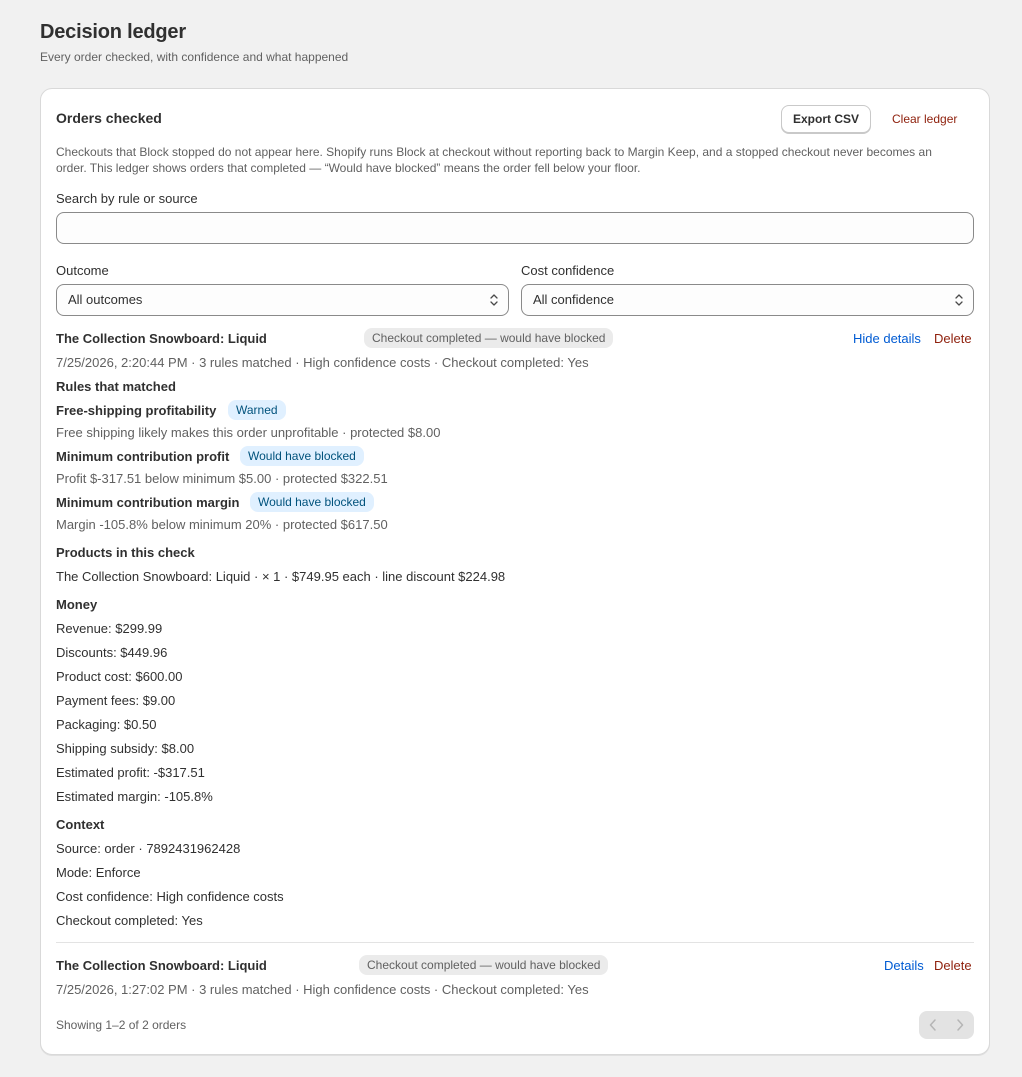  What do you see at coordinates (887, 339) in the screenshot?
I see `hide-details-link: Hide details` at bounding box center [887, 339].